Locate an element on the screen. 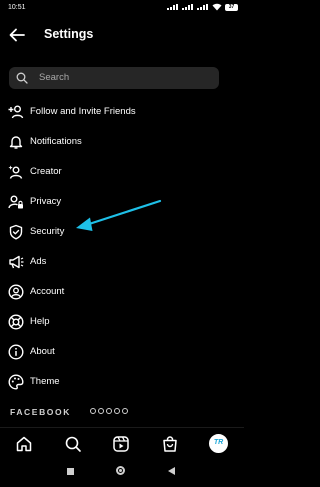 This screenshot has height=487, width=320. system-navigation-bar is located at coordinates (122, 473).